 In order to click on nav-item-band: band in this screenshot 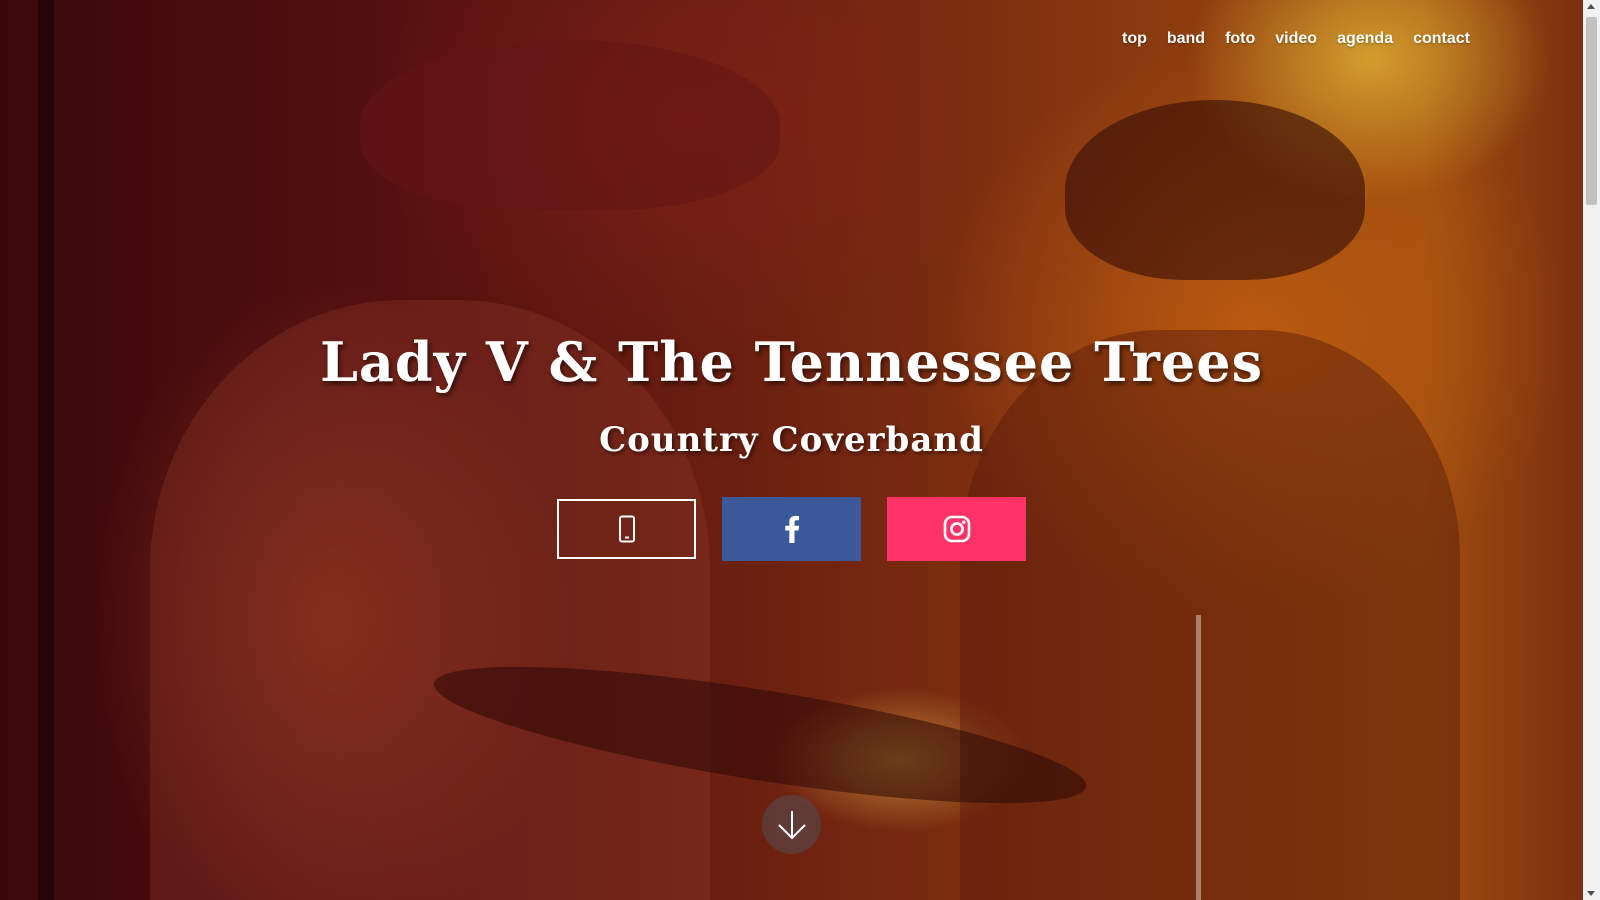, I will do `click(1186, 39)`.